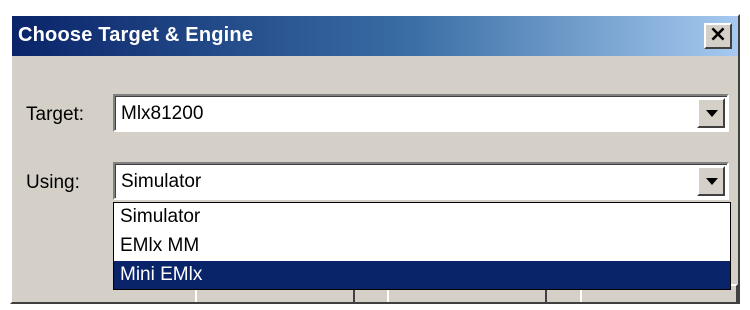 This screenshot has height=310, width=750. I want to click on target-dropdown-button, so click(711, 113).